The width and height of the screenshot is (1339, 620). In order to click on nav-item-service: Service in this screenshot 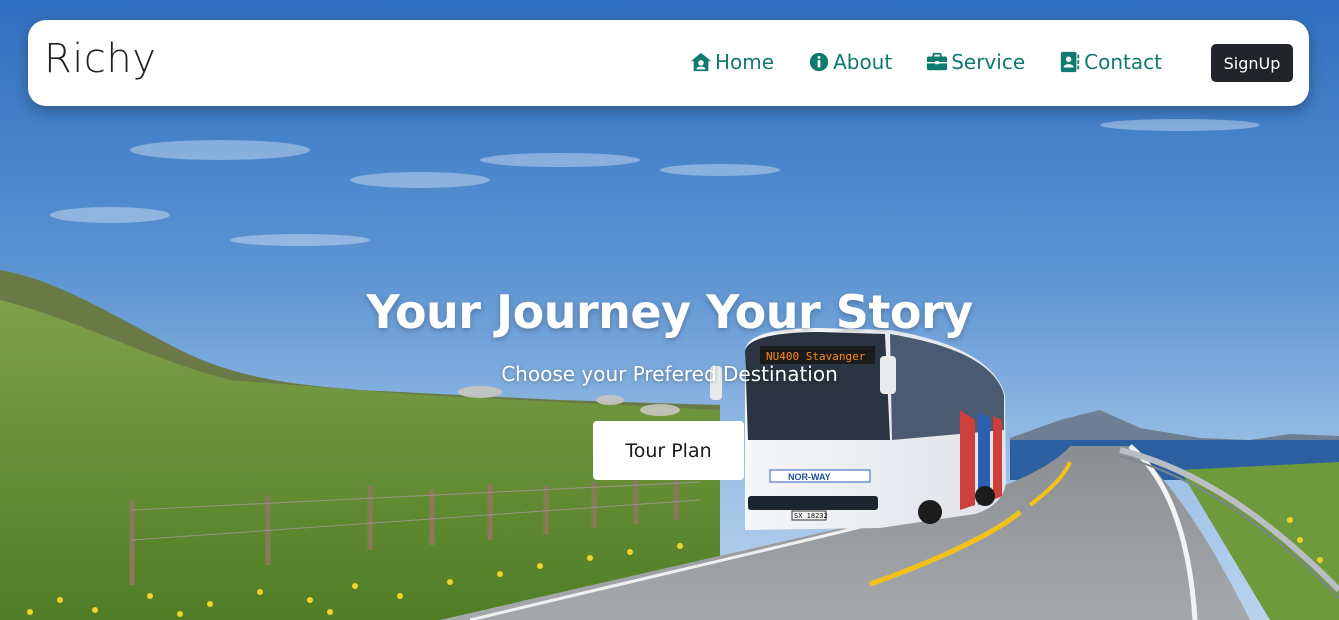, I will do `click(975, 62)`.